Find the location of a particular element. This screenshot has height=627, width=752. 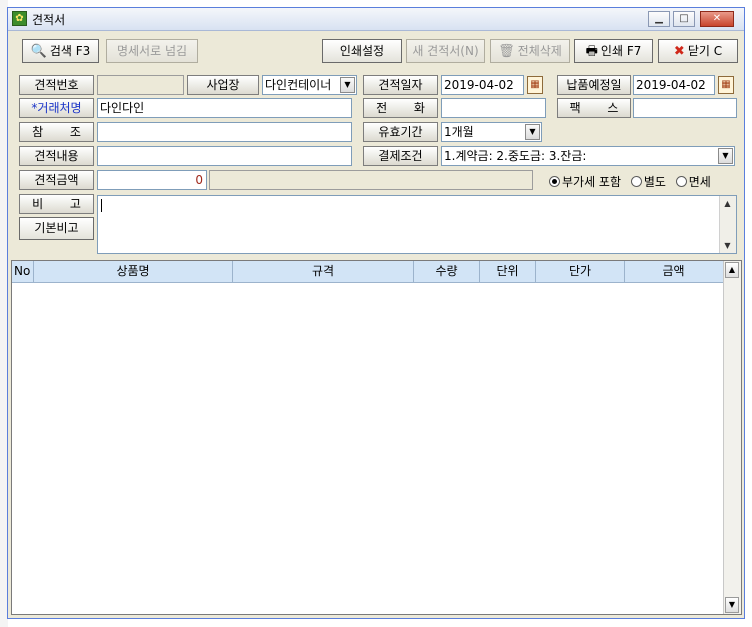

vat-separate-option: 별도 is located at coordinates (648, 182).